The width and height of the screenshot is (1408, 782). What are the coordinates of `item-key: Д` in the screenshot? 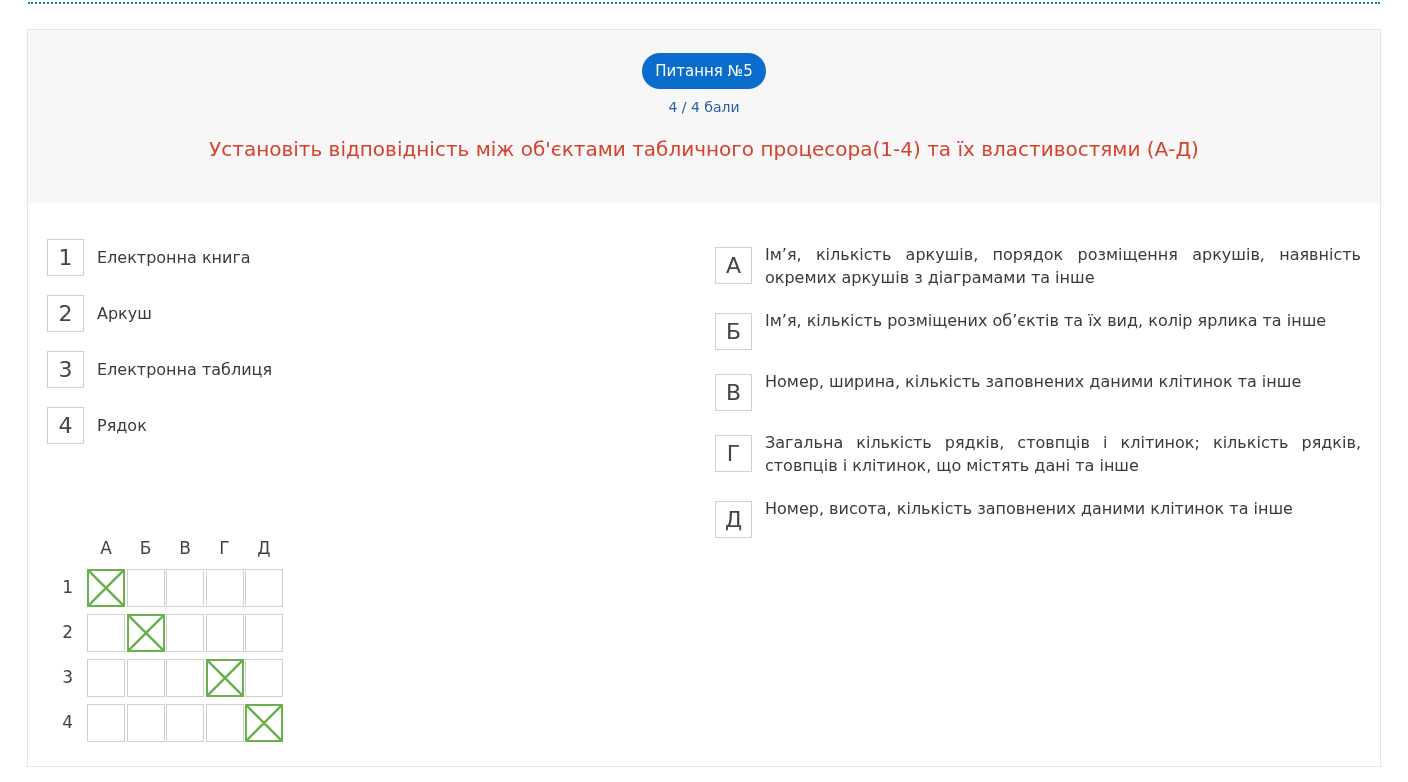 It's located at (733, 519).